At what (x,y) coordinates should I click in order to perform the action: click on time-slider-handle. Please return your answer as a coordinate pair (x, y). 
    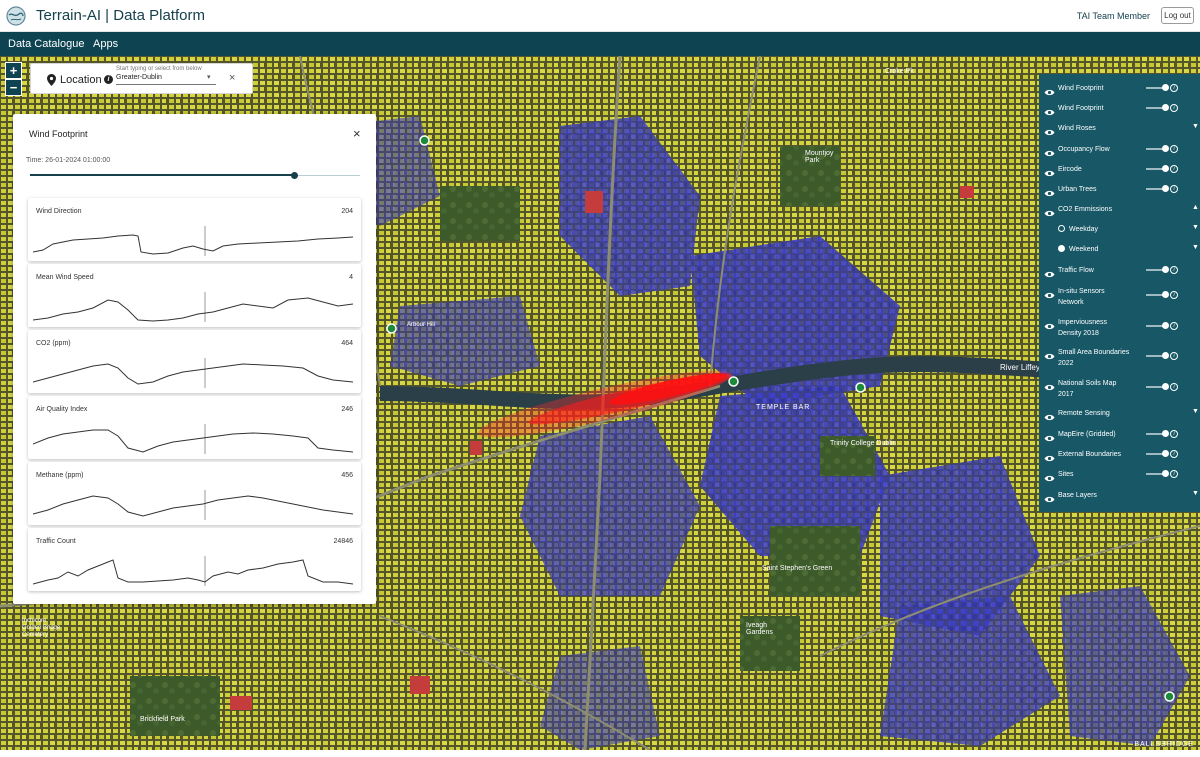
    Looking at the image, I should click on (294, 175).